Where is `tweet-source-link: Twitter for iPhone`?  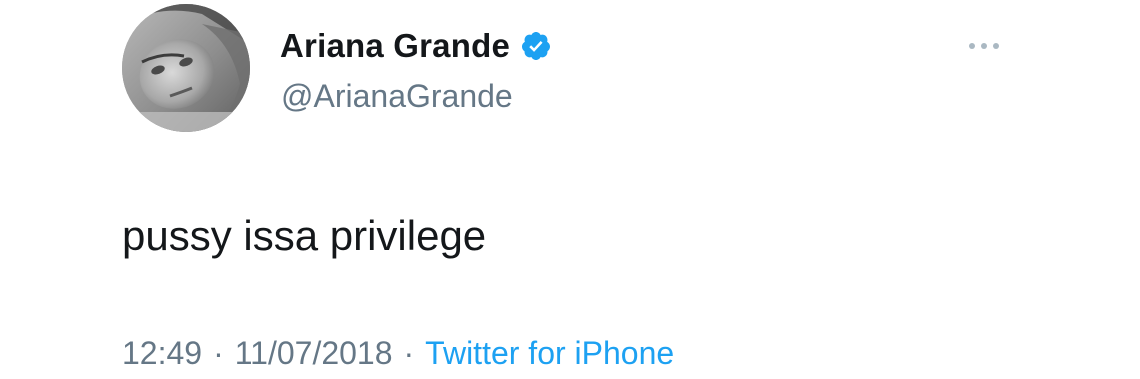 tweet-source-link: Twitter for iPhone is located at coordinates (549, 353).